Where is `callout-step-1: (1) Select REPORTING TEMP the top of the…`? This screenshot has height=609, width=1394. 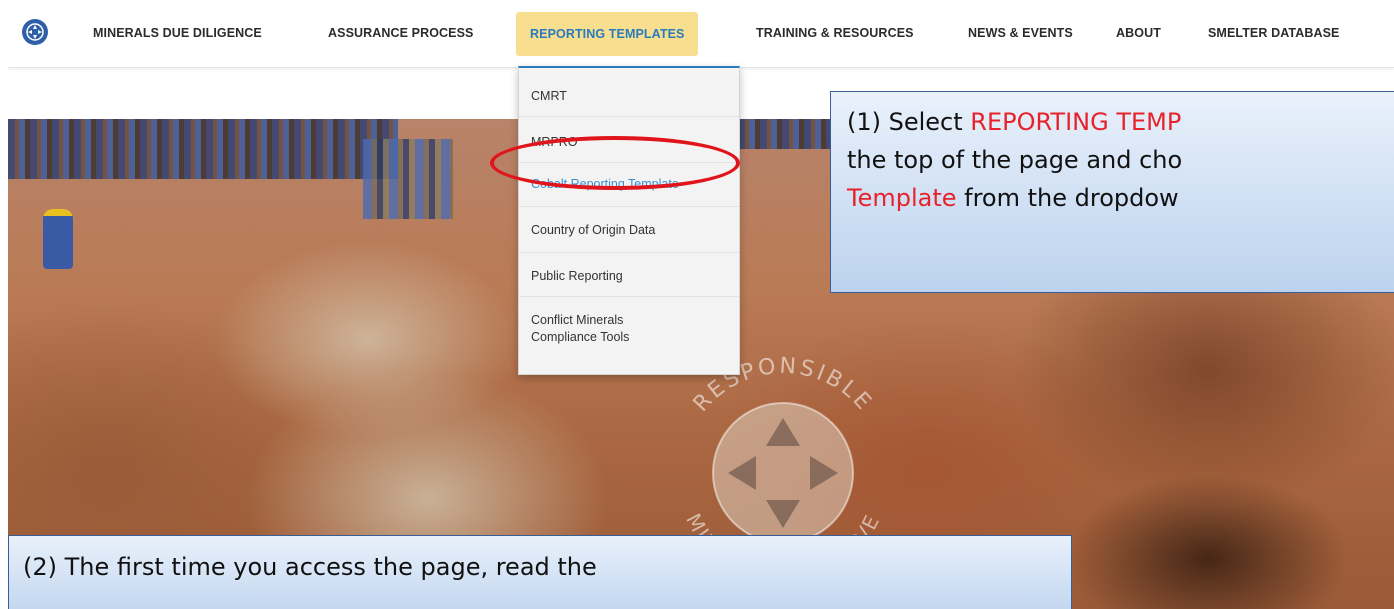
callout-step-1: (1) Select REPORTING TEMP the top of the… is located at coordinates (1112, 192).